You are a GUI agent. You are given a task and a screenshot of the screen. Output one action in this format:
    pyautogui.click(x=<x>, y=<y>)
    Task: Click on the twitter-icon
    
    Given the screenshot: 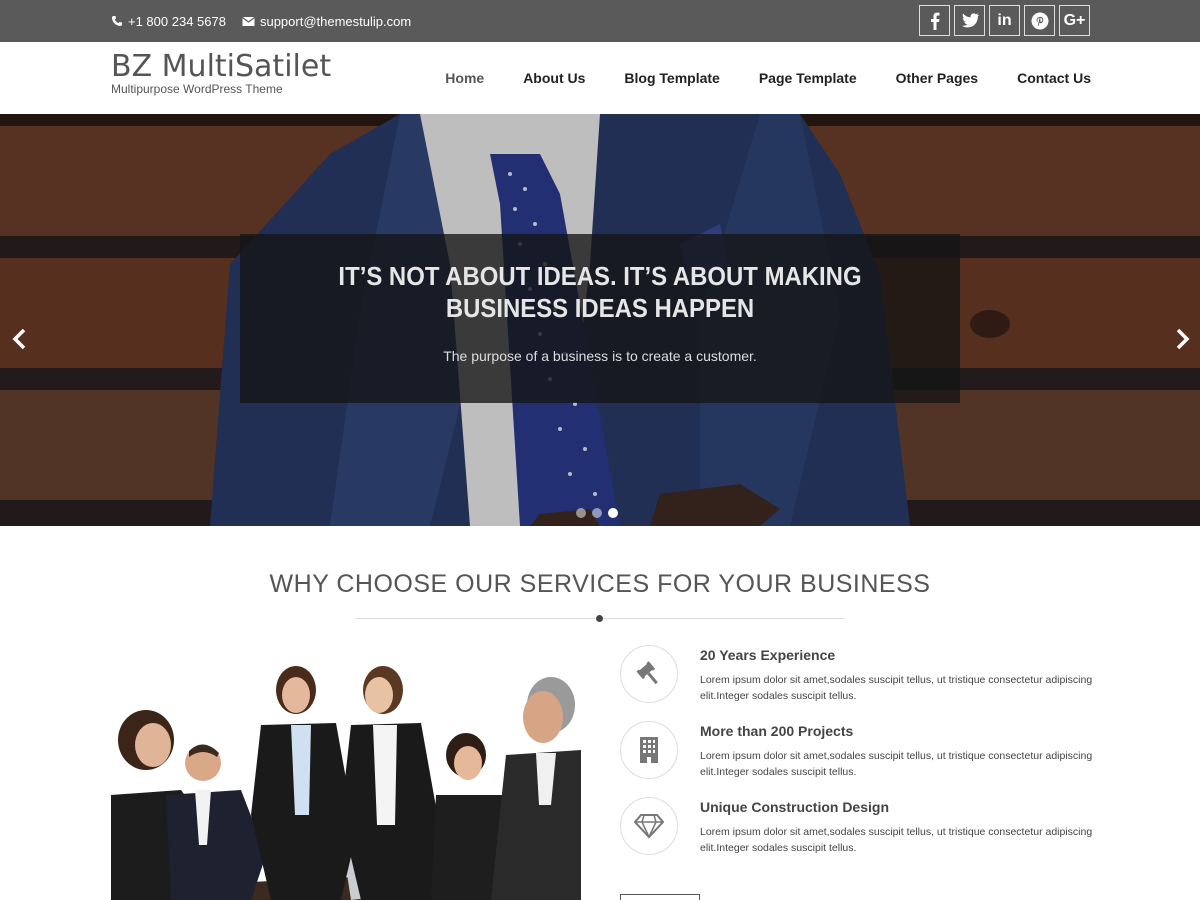 What is the action you would take?
    pyautogui.click(x=970, y=20)
    